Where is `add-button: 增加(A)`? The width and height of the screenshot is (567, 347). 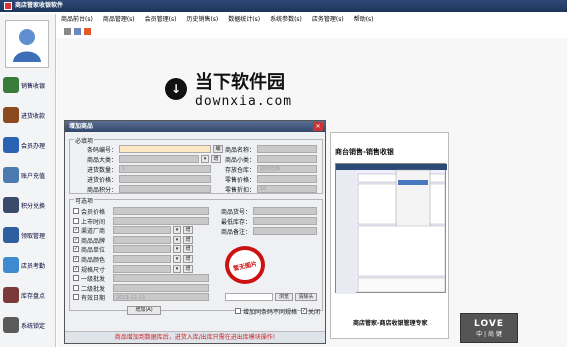
add-button: 增加(A) is located at coordinates (144, 310).